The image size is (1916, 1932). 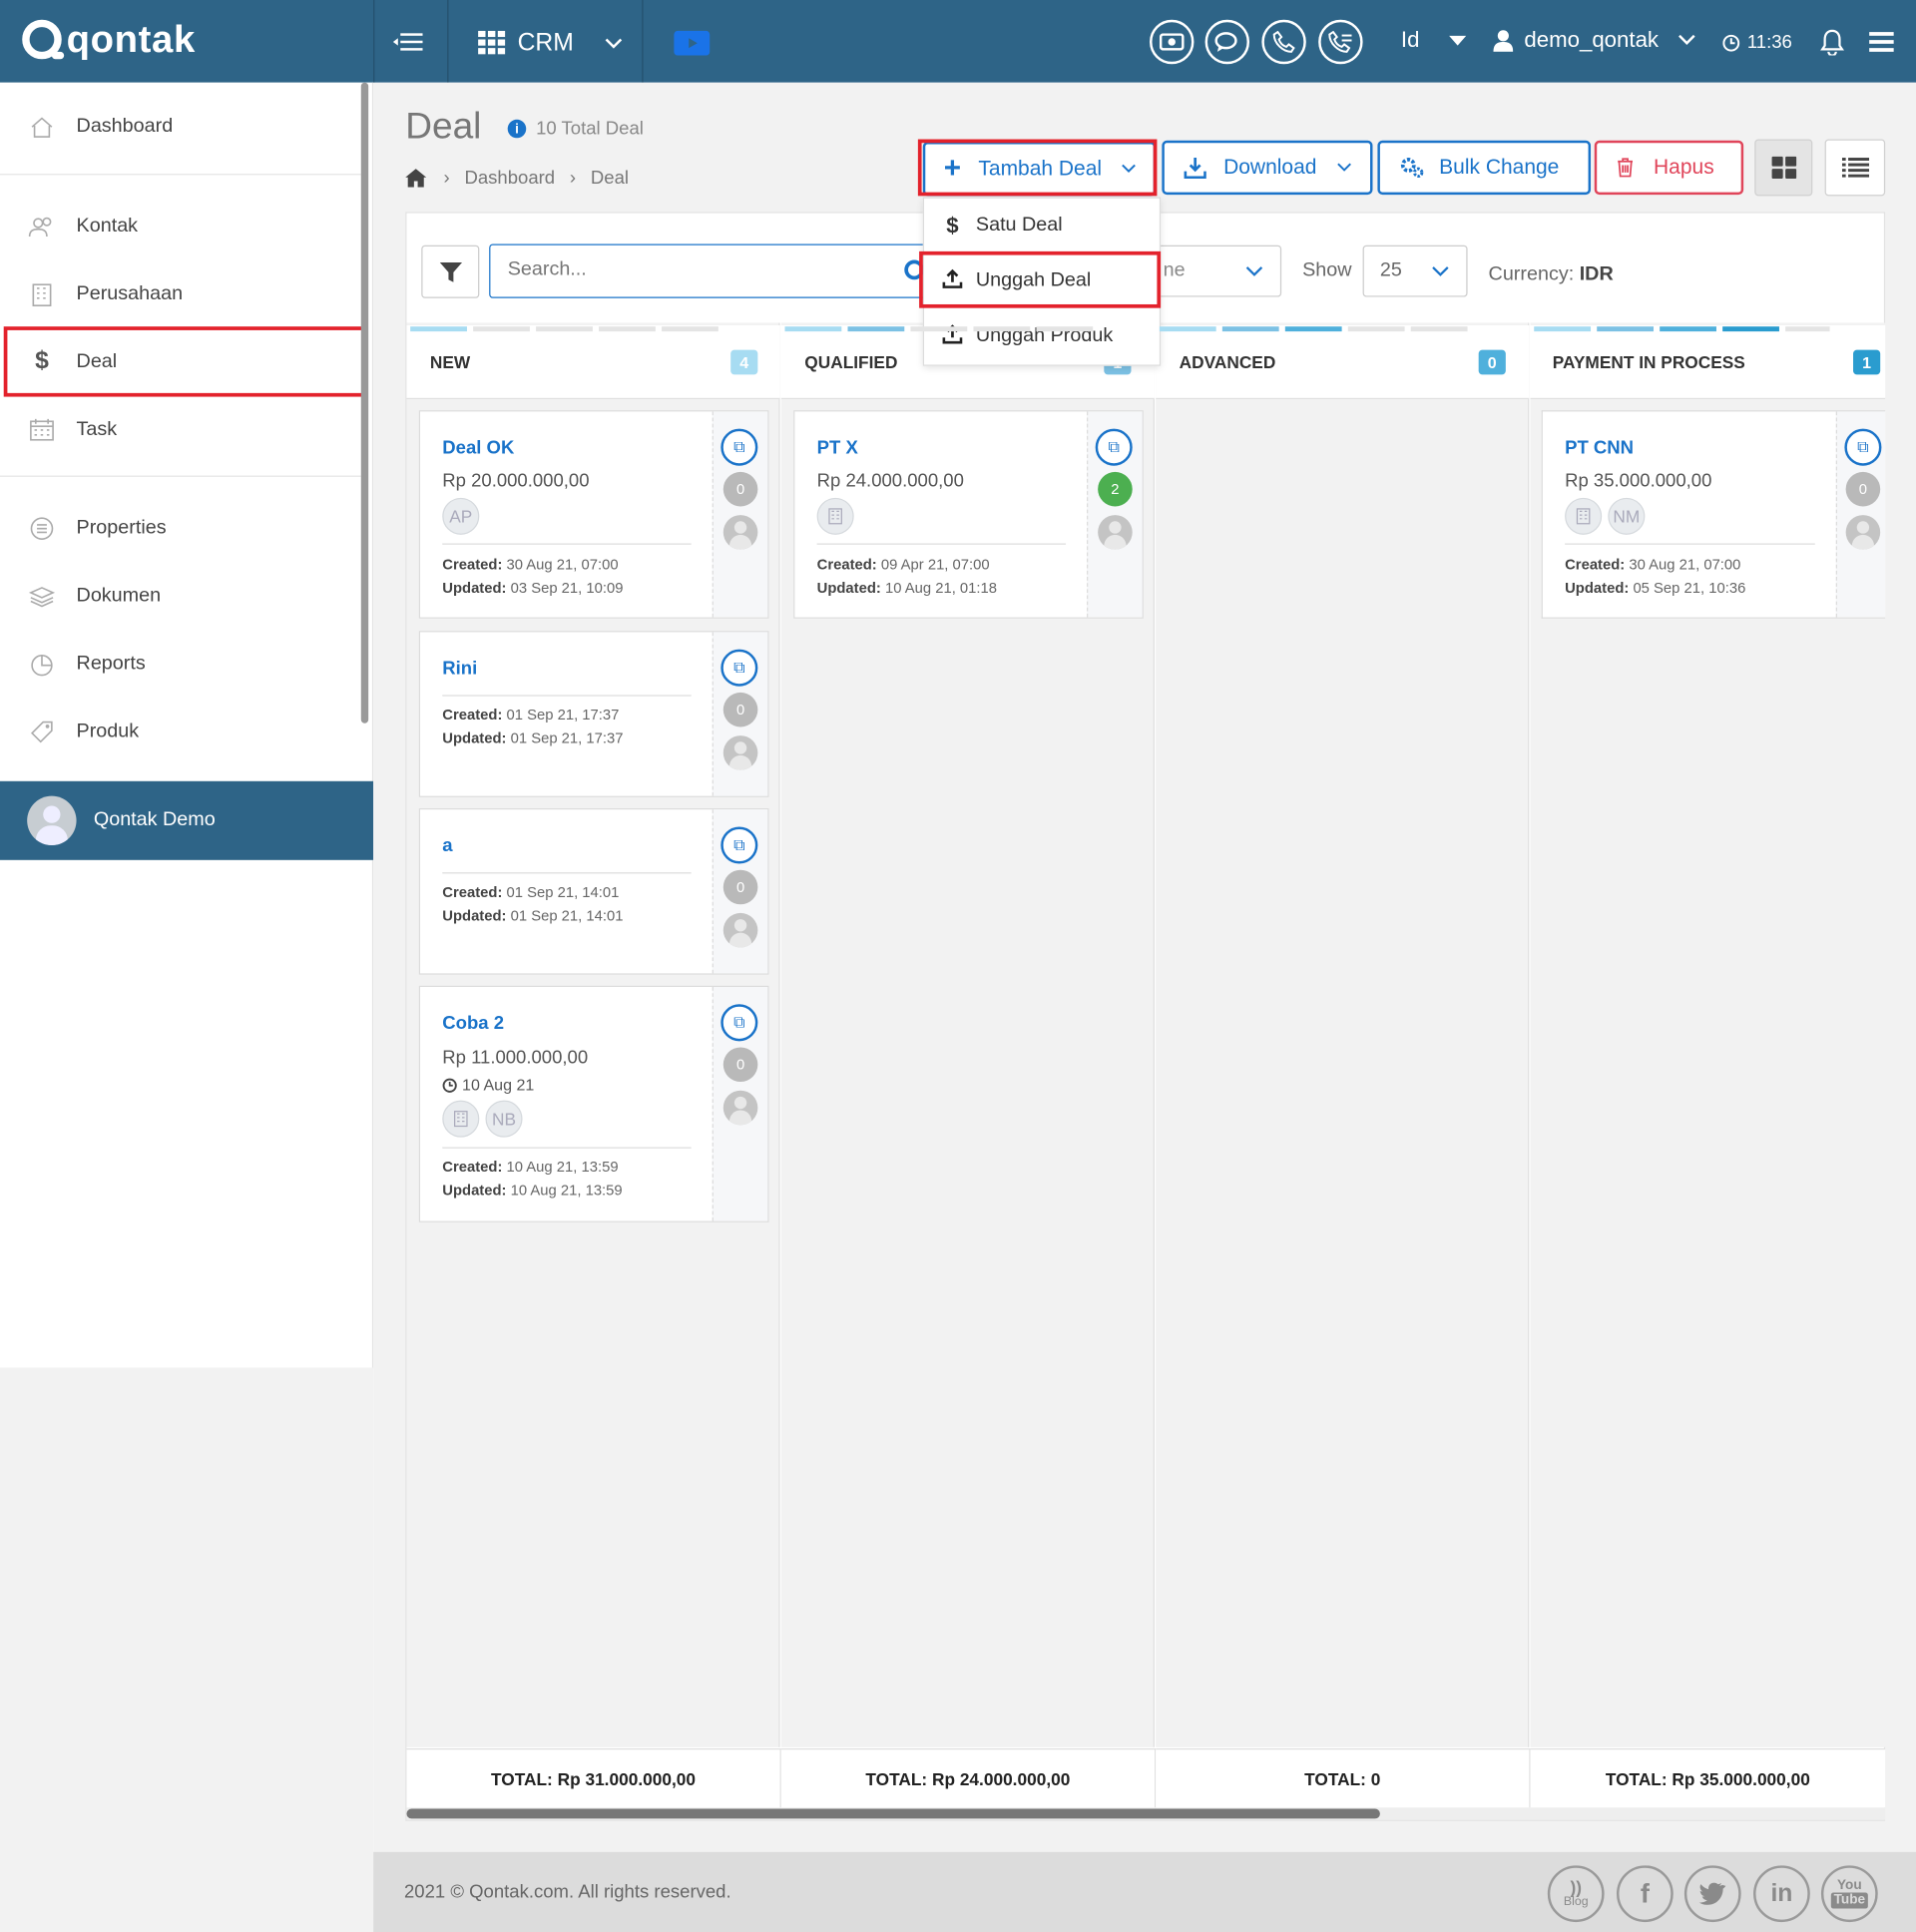 What do you see at coordinates (473, 1023) in the screenshot?
I see `deal-title: Coba 2` at bounding box center [473, 1023].